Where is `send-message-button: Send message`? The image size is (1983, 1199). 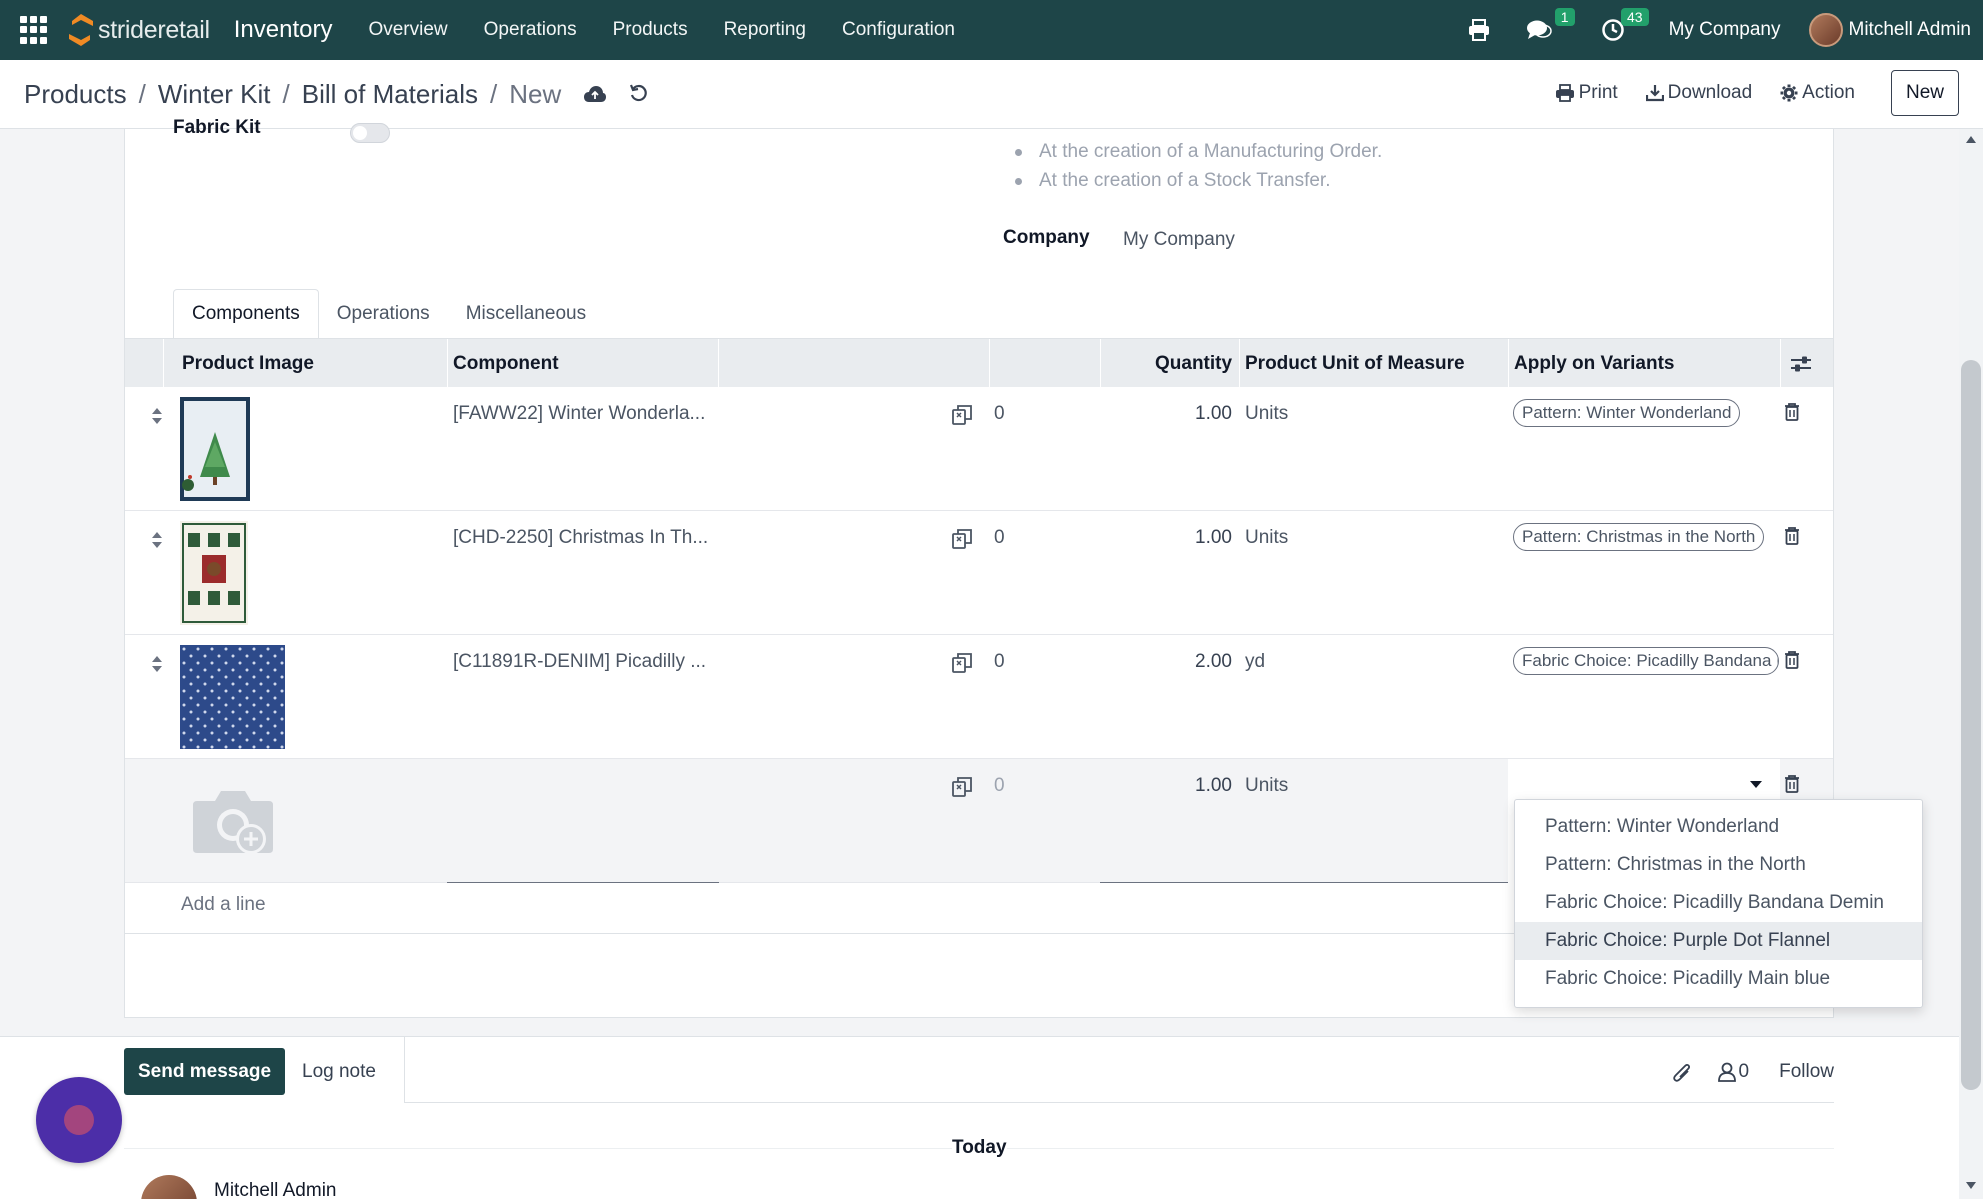
send-message-button: Send message is located at coordinates (205, 1071).